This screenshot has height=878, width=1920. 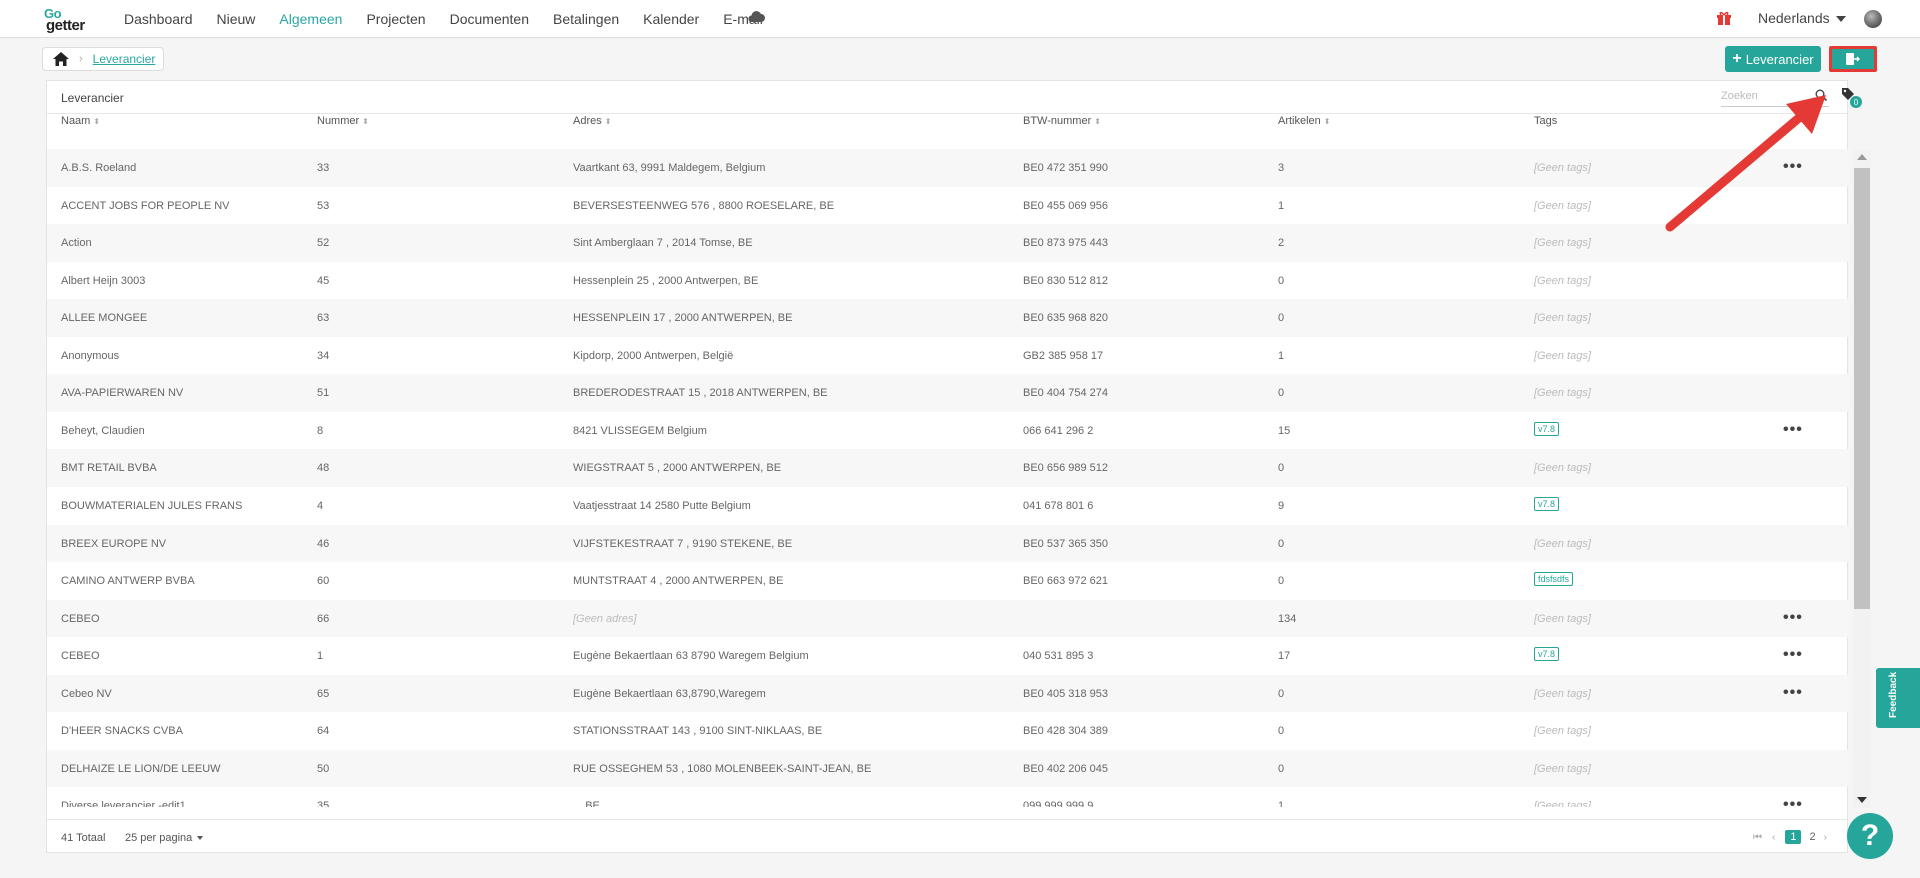 I want to click on cell-adres: Kipdorp, 2000 Antwerpen, België, so click(x=653, y=355).